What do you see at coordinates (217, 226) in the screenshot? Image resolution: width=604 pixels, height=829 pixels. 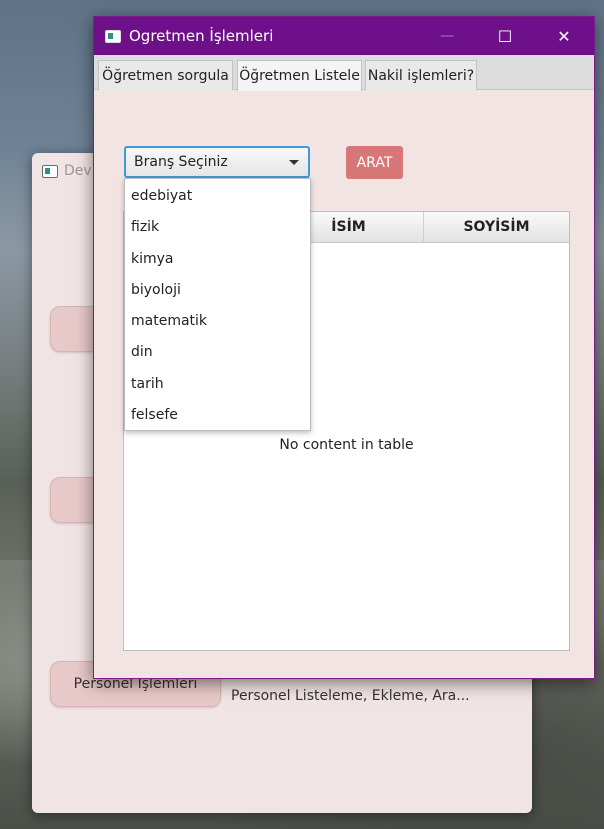 I see `dropdown-option: fizik` at bounding box center [217, 226].